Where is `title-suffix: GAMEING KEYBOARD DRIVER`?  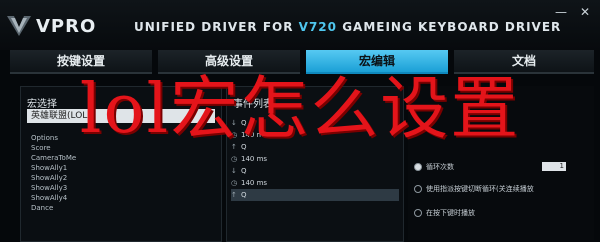 title-suffix: GAMEING KEYBOARD DRIVER is located at coordinates (452, 27).